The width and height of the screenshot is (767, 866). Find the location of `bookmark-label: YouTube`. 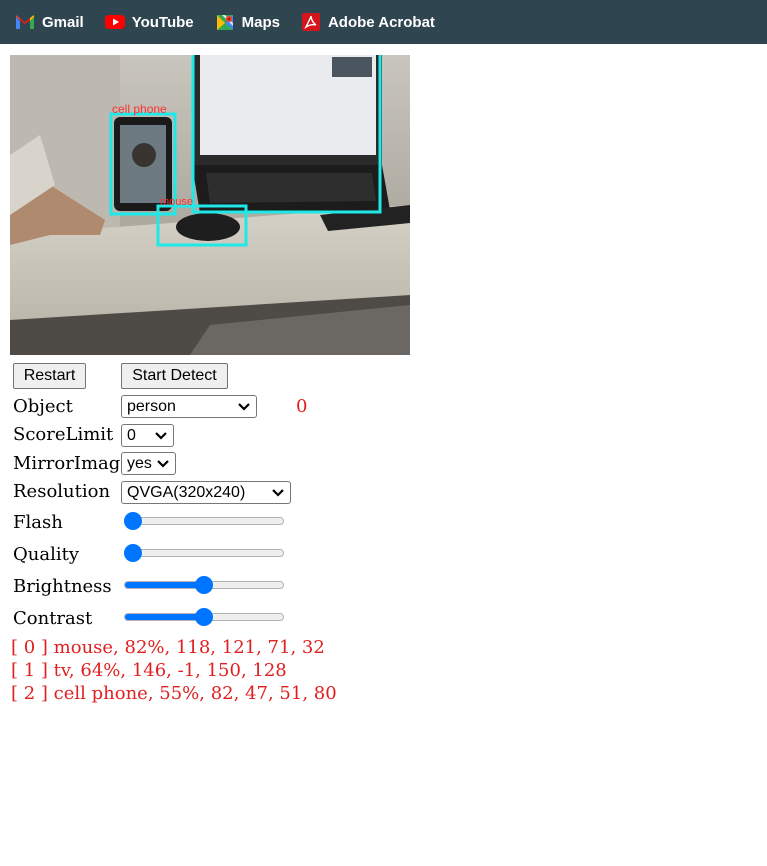

bookmark-label: YouTube is located at coordinates (162, 22).